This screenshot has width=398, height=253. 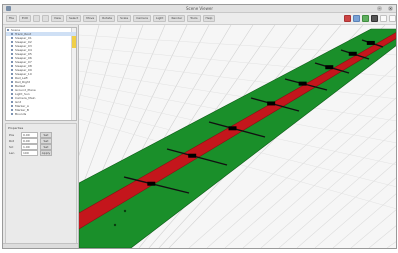 I want to click on dark-tool-icon, so click(x=374, y=18).